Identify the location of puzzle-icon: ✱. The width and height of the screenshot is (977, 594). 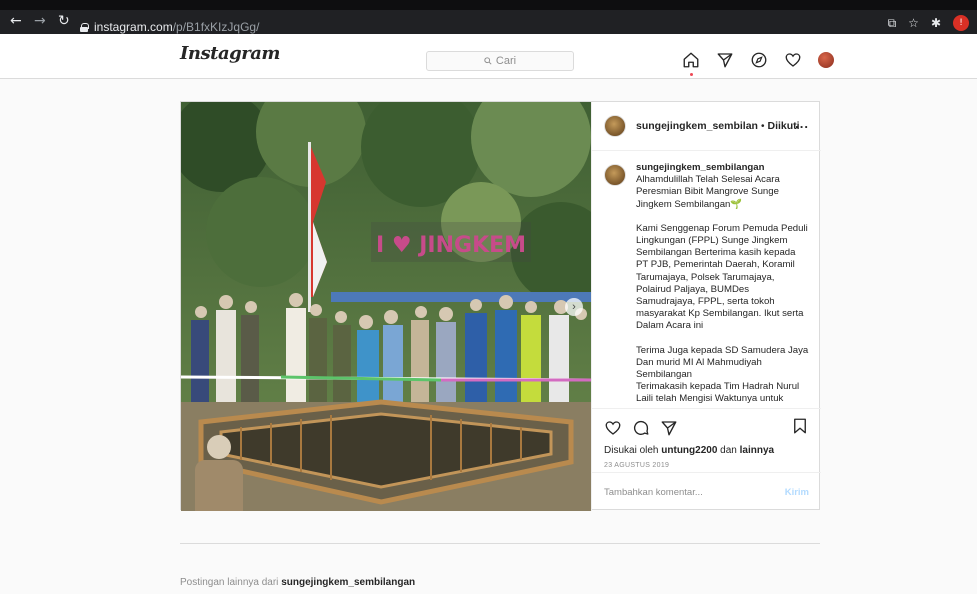
(936, 23).